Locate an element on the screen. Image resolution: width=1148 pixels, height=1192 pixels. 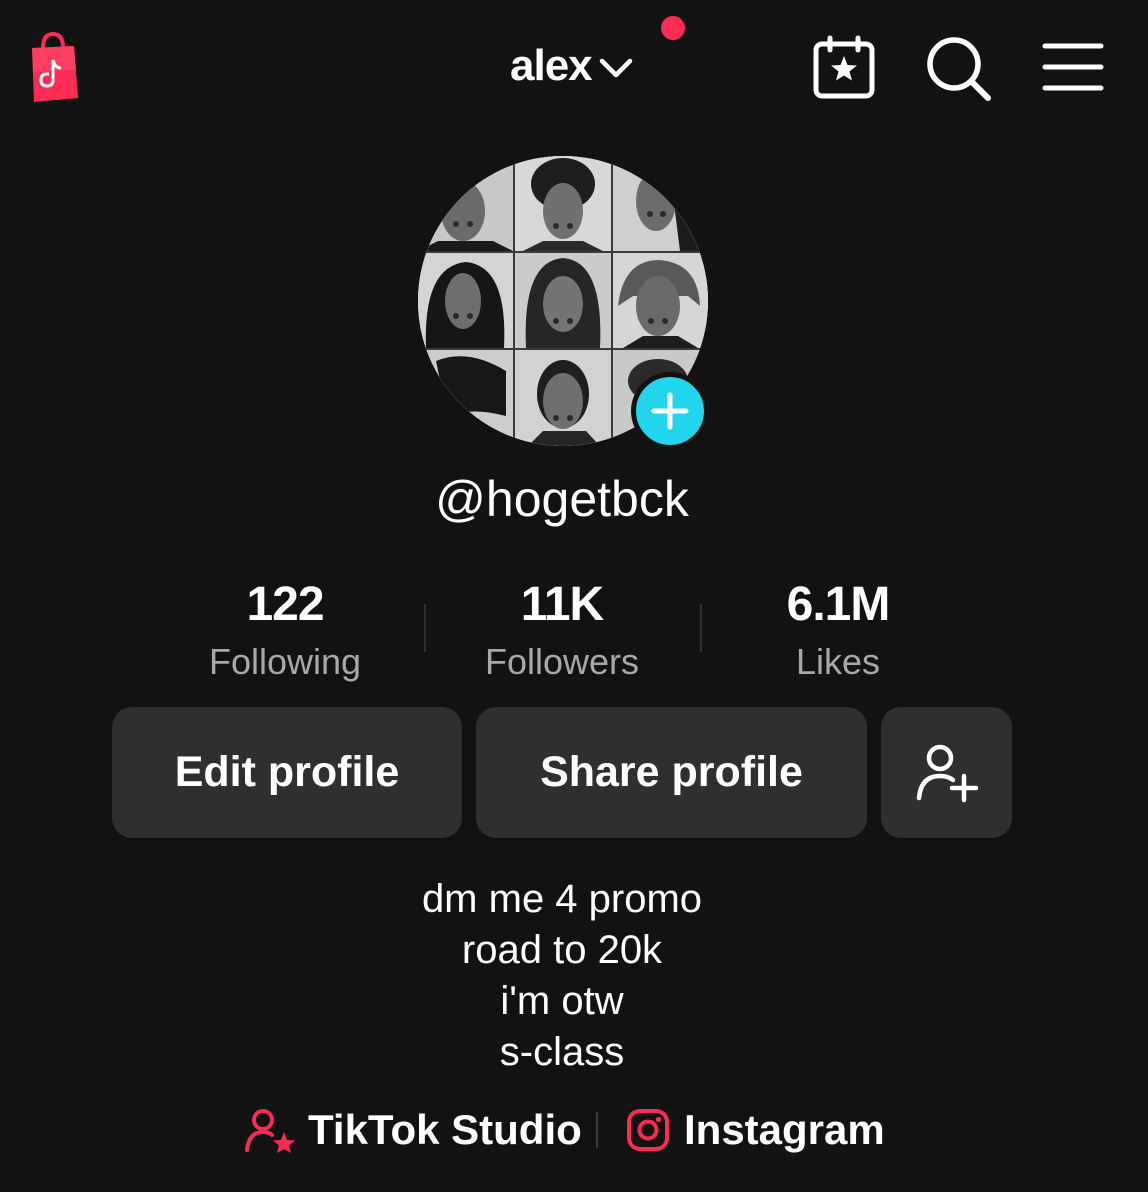
search-icon is located at coordinates (958, 68).